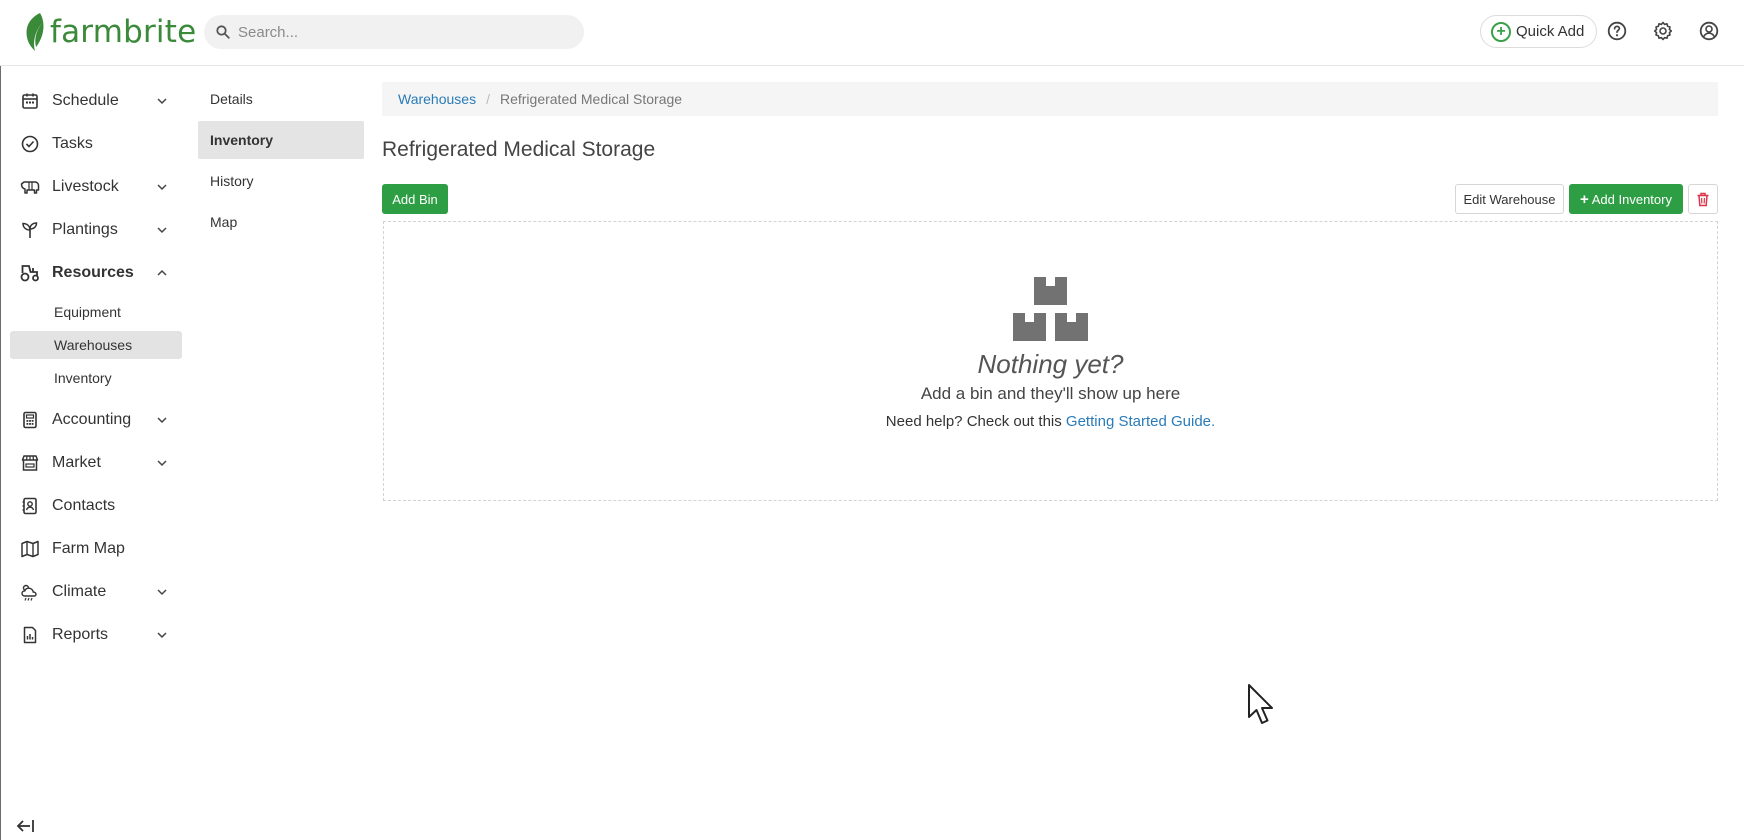 This screenshot has height=840, width=1744. I want to click on leaf-logo-icon, so click(35, 32).